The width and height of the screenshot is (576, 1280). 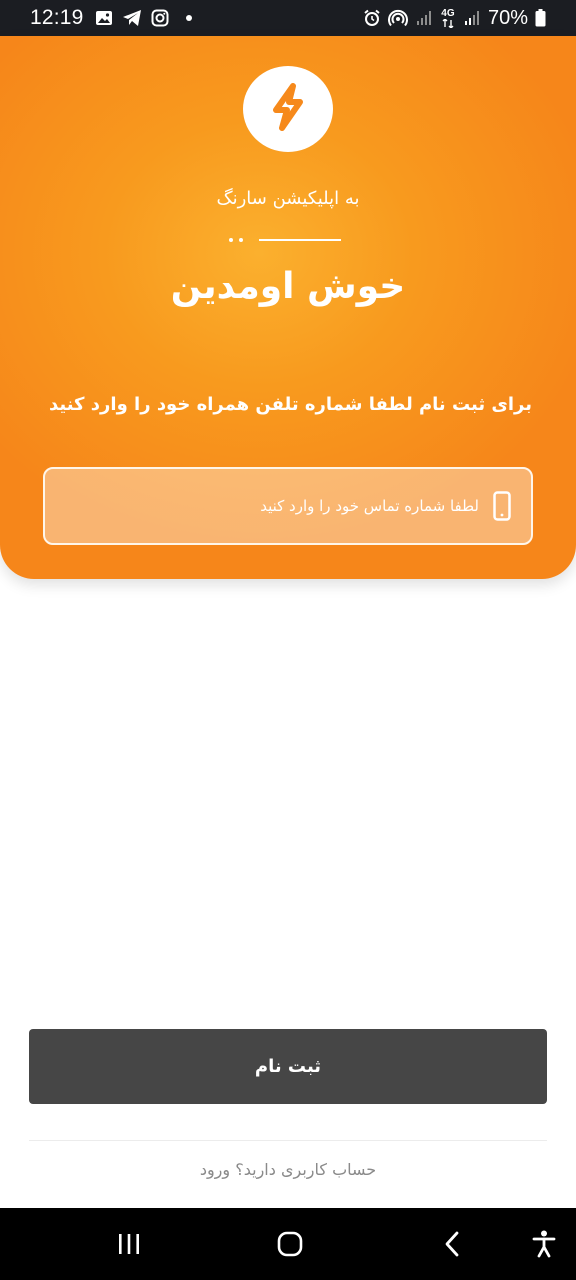 I want to click on signal-icon, so click(x=472, y=18).